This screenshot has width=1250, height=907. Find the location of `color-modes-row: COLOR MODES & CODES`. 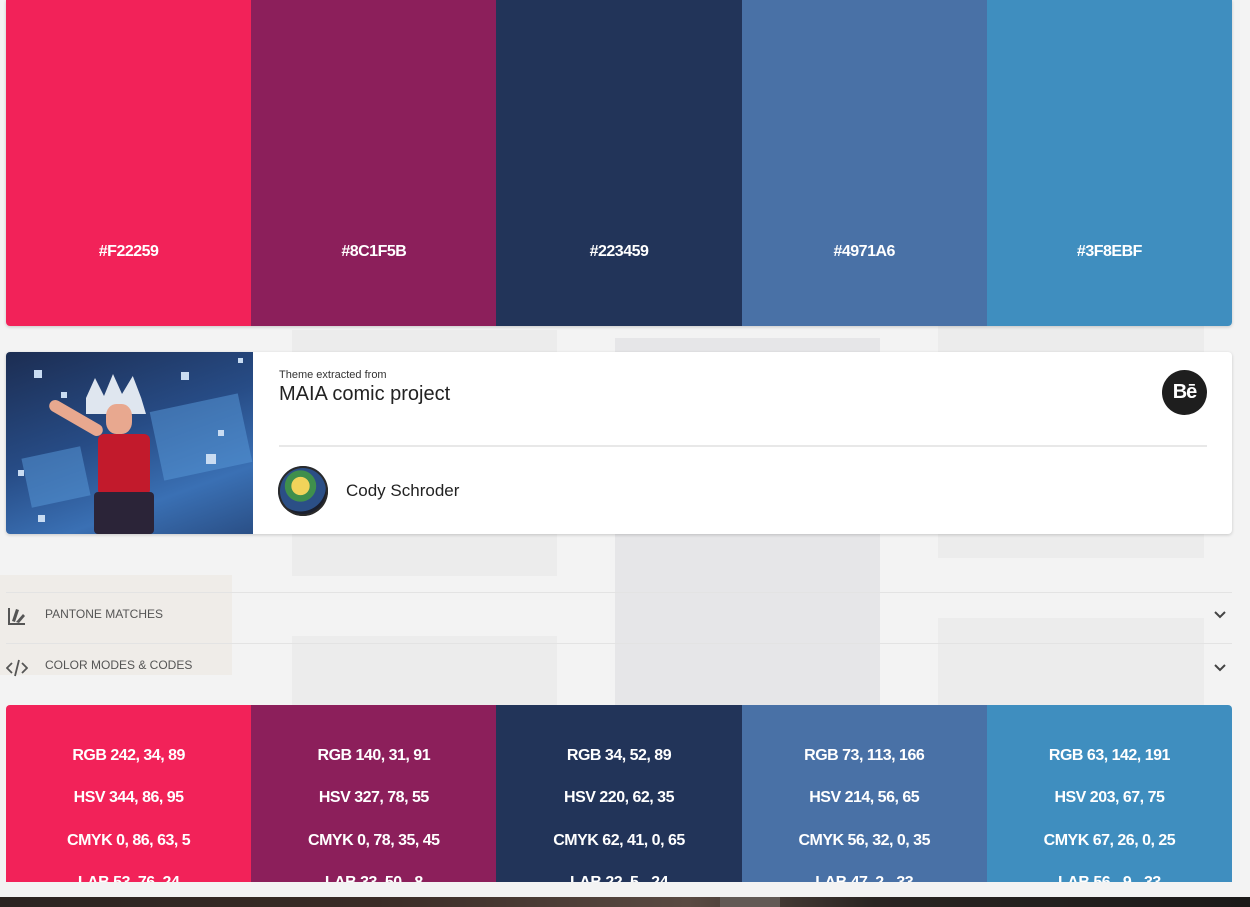

color-modes-row: COLOR MODES & CODES is located at coordinates (619, 668).